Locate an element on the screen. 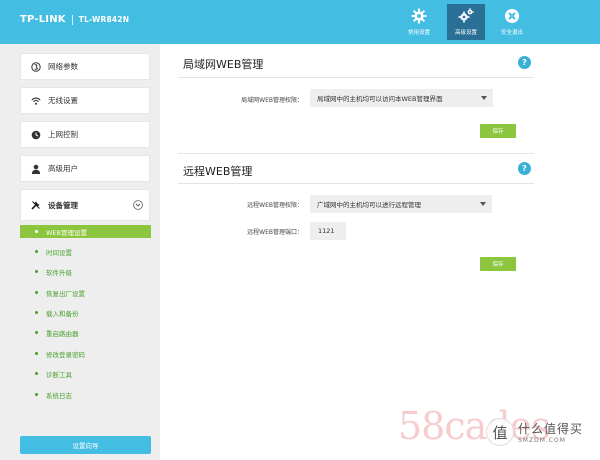 This screenshot has height=460, width=600. lan-permission-label: 局域网WEB管理权限： is located at coordinates (272, 100).